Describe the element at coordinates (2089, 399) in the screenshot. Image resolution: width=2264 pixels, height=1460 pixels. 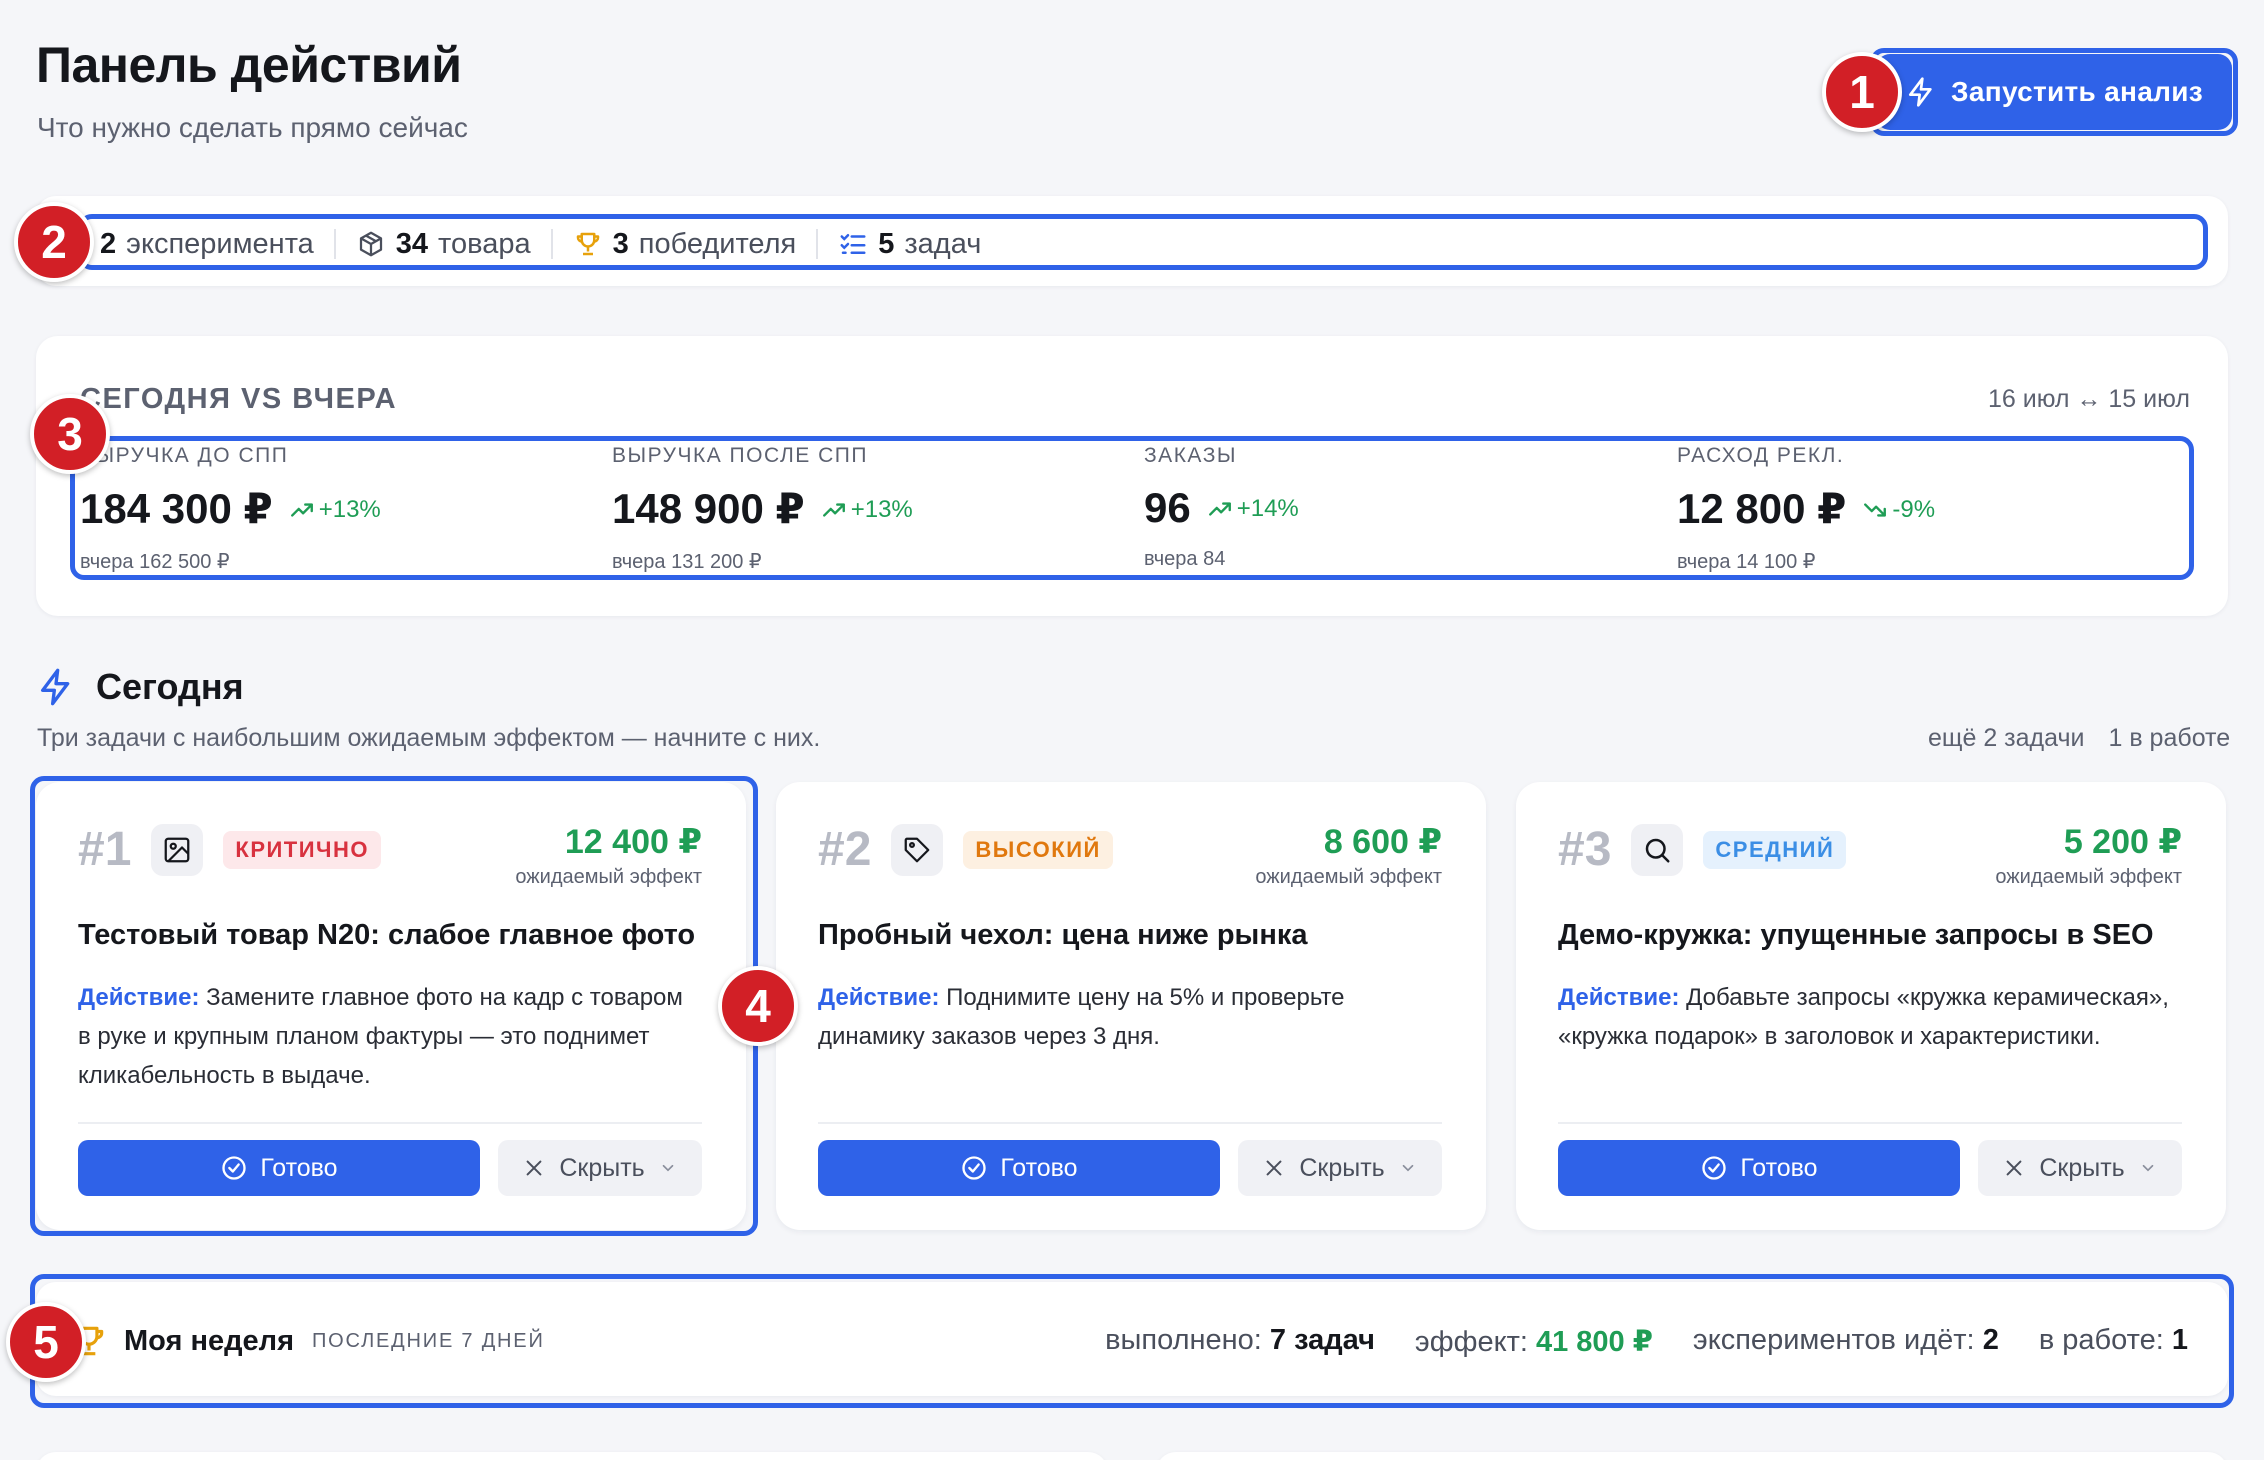
I see `comparison-dates: 16 июл ↔ 15 июл` at that location.